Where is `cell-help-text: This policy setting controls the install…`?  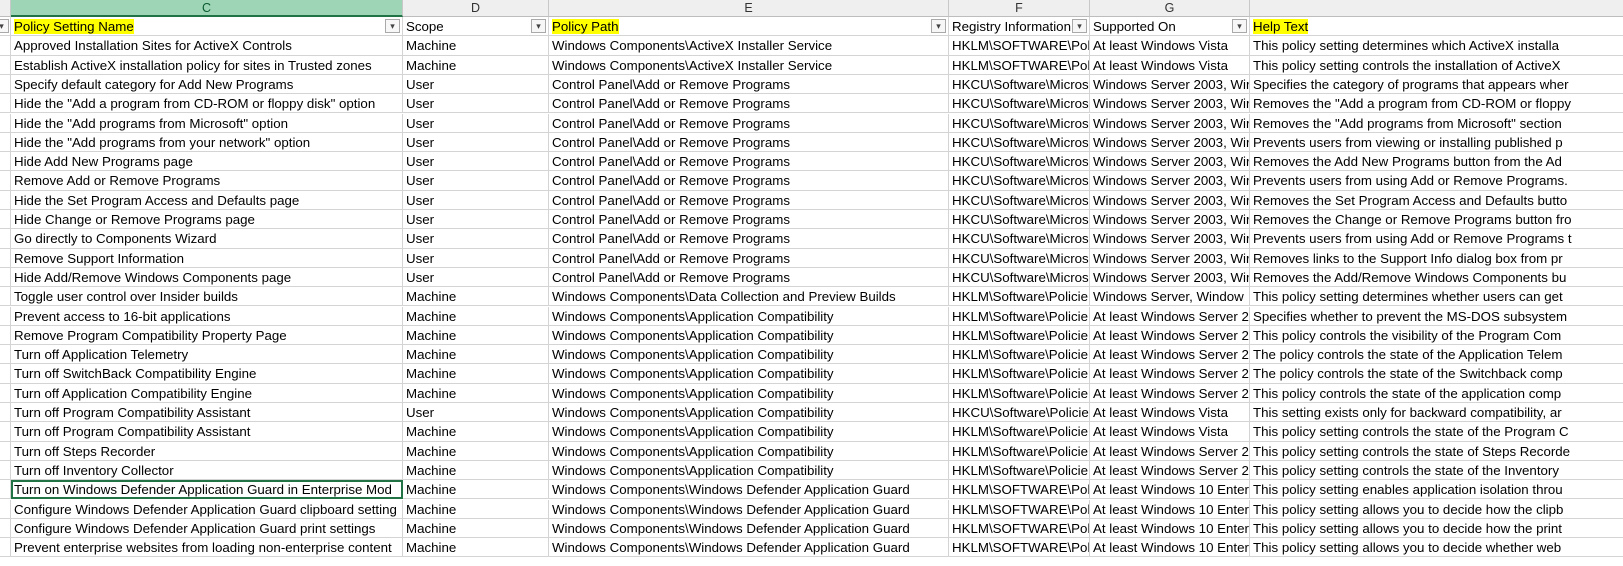 cell-help-text: This policy setting controls the install… is located at coordinates (1436, 65).